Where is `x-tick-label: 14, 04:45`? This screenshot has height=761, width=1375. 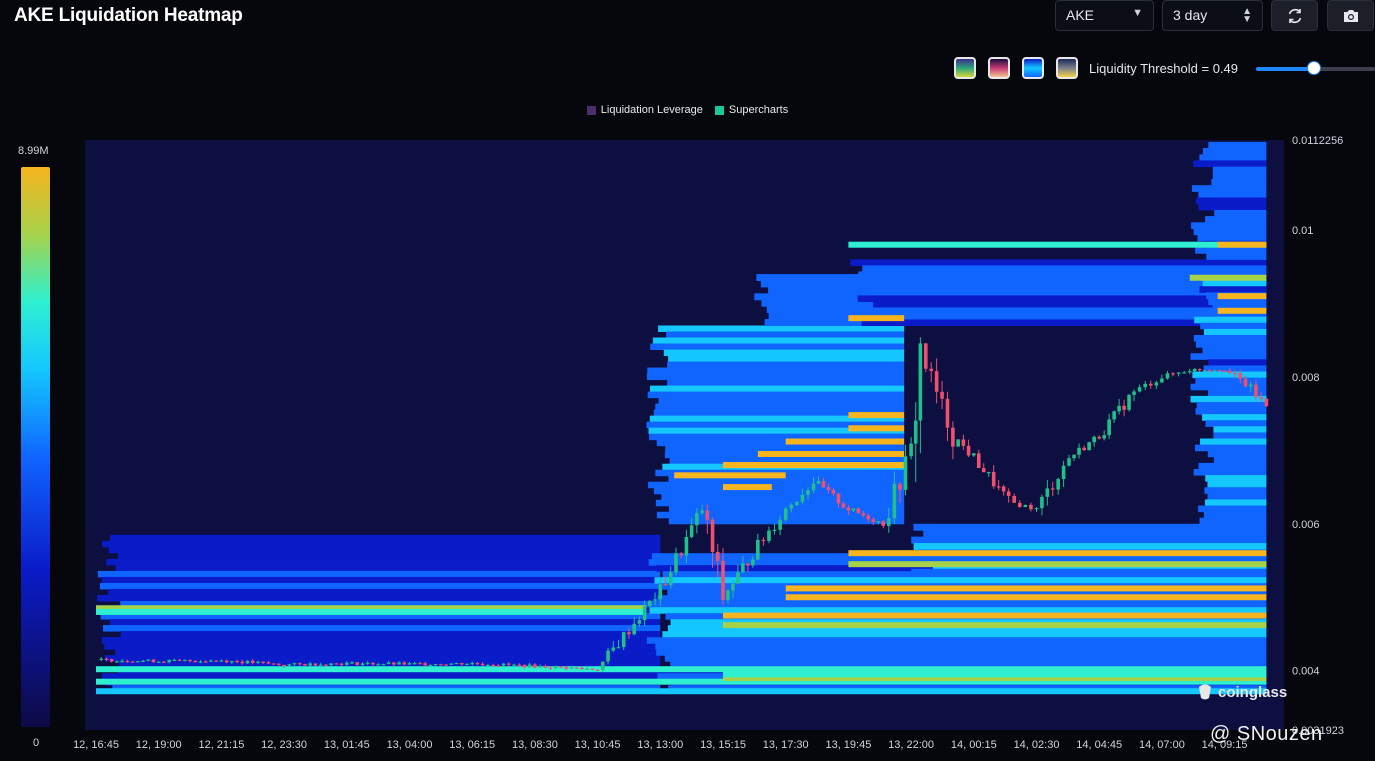
x-tick-label: 14, 04:45 is located at coordinates (1099, 745).